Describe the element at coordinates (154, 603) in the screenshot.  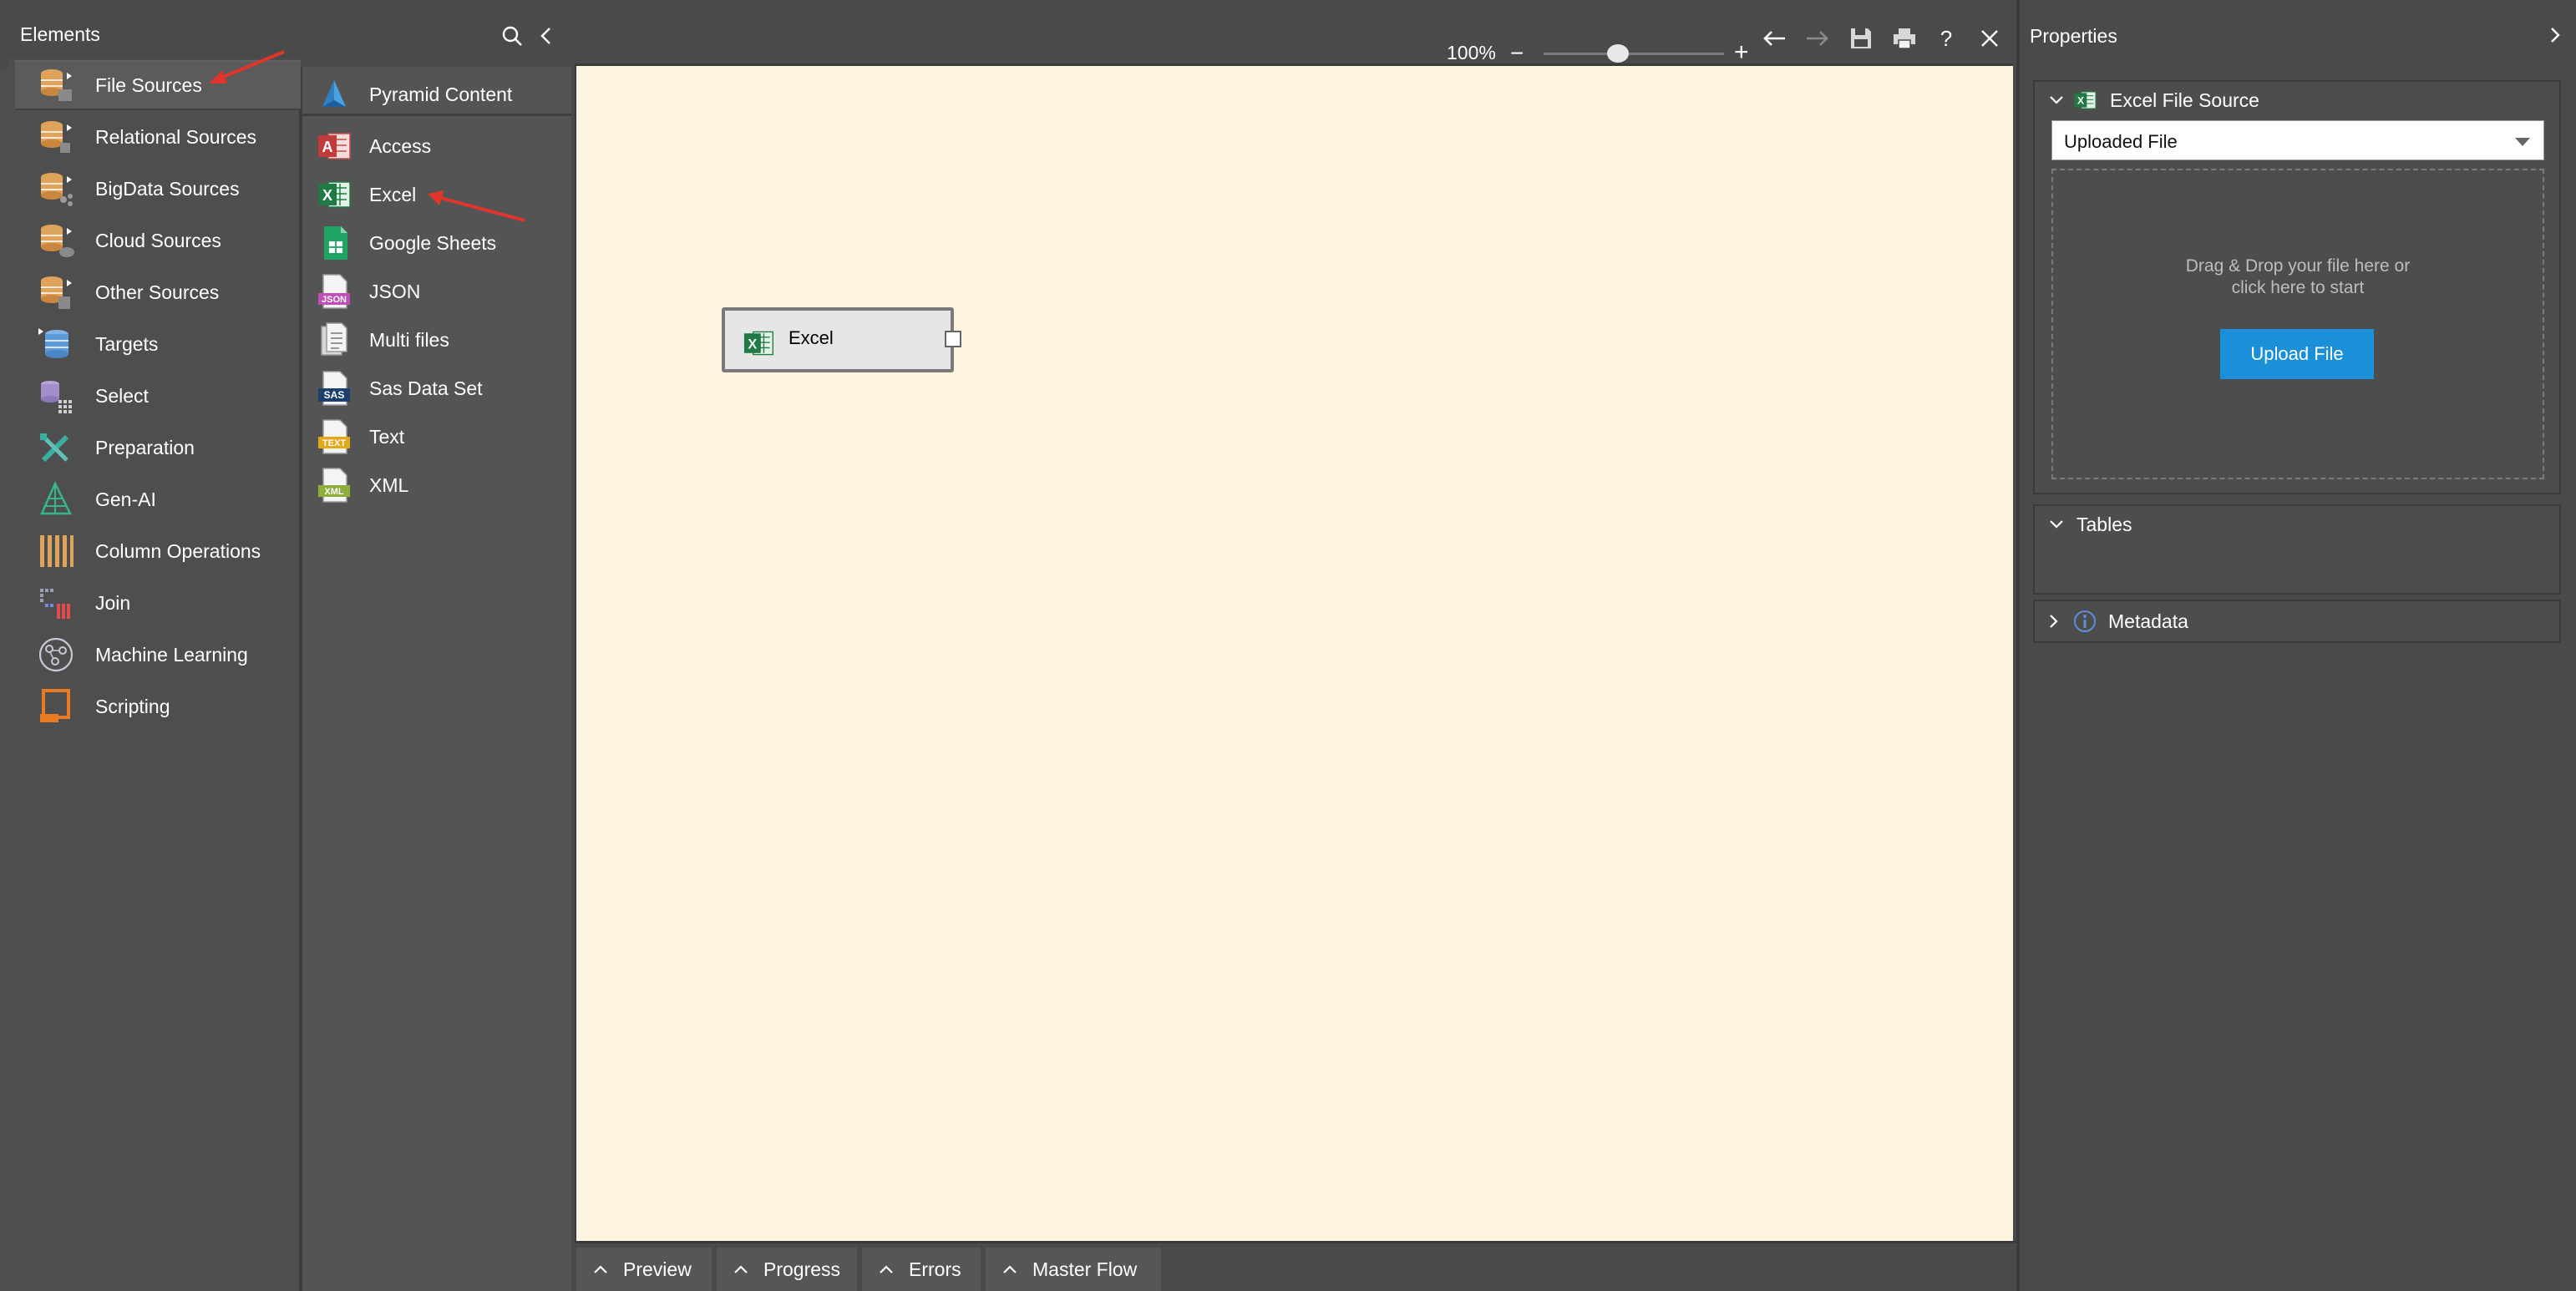
I see `category-join: Join` at that location.